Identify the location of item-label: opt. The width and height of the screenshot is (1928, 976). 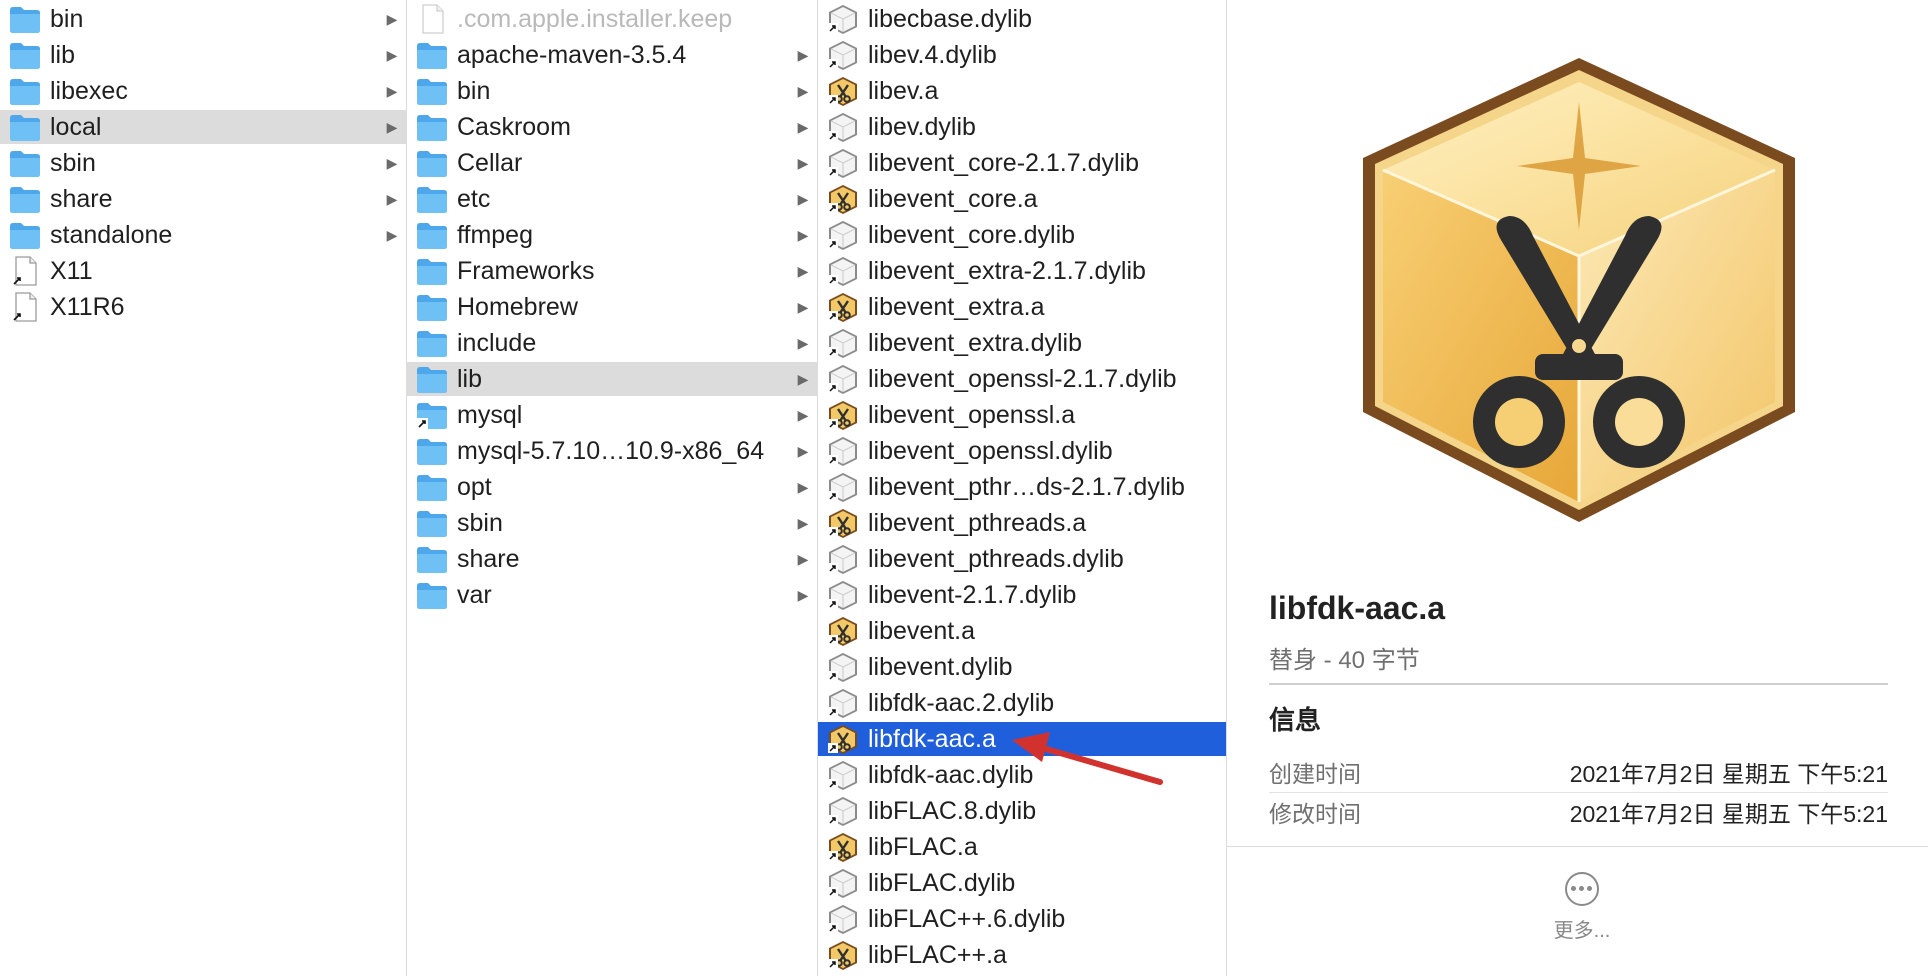
(474, 486).